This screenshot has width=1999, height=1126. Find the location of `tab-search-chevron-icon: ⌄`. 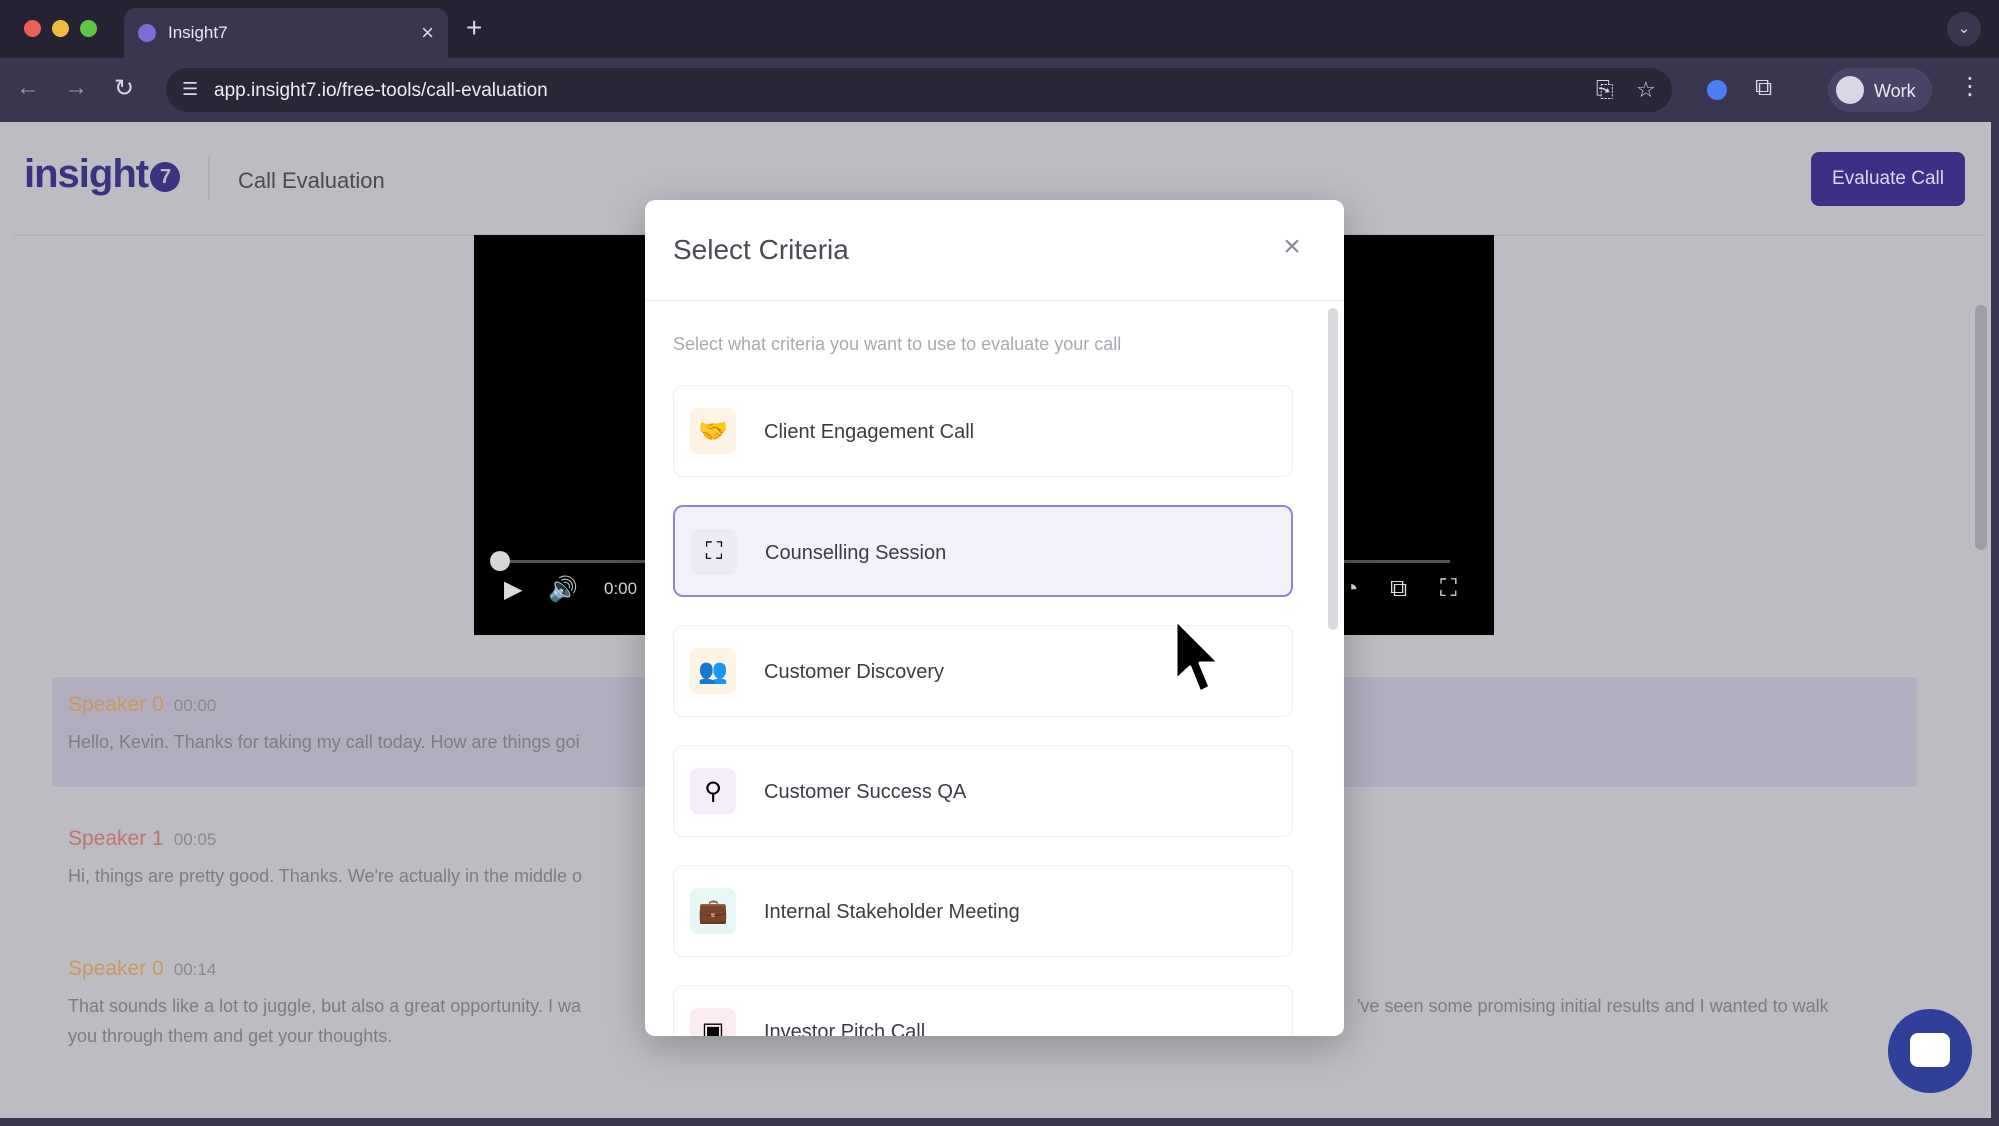

tab-search-chevron-icon: ⌄ is located at coordinates (1964, 29).